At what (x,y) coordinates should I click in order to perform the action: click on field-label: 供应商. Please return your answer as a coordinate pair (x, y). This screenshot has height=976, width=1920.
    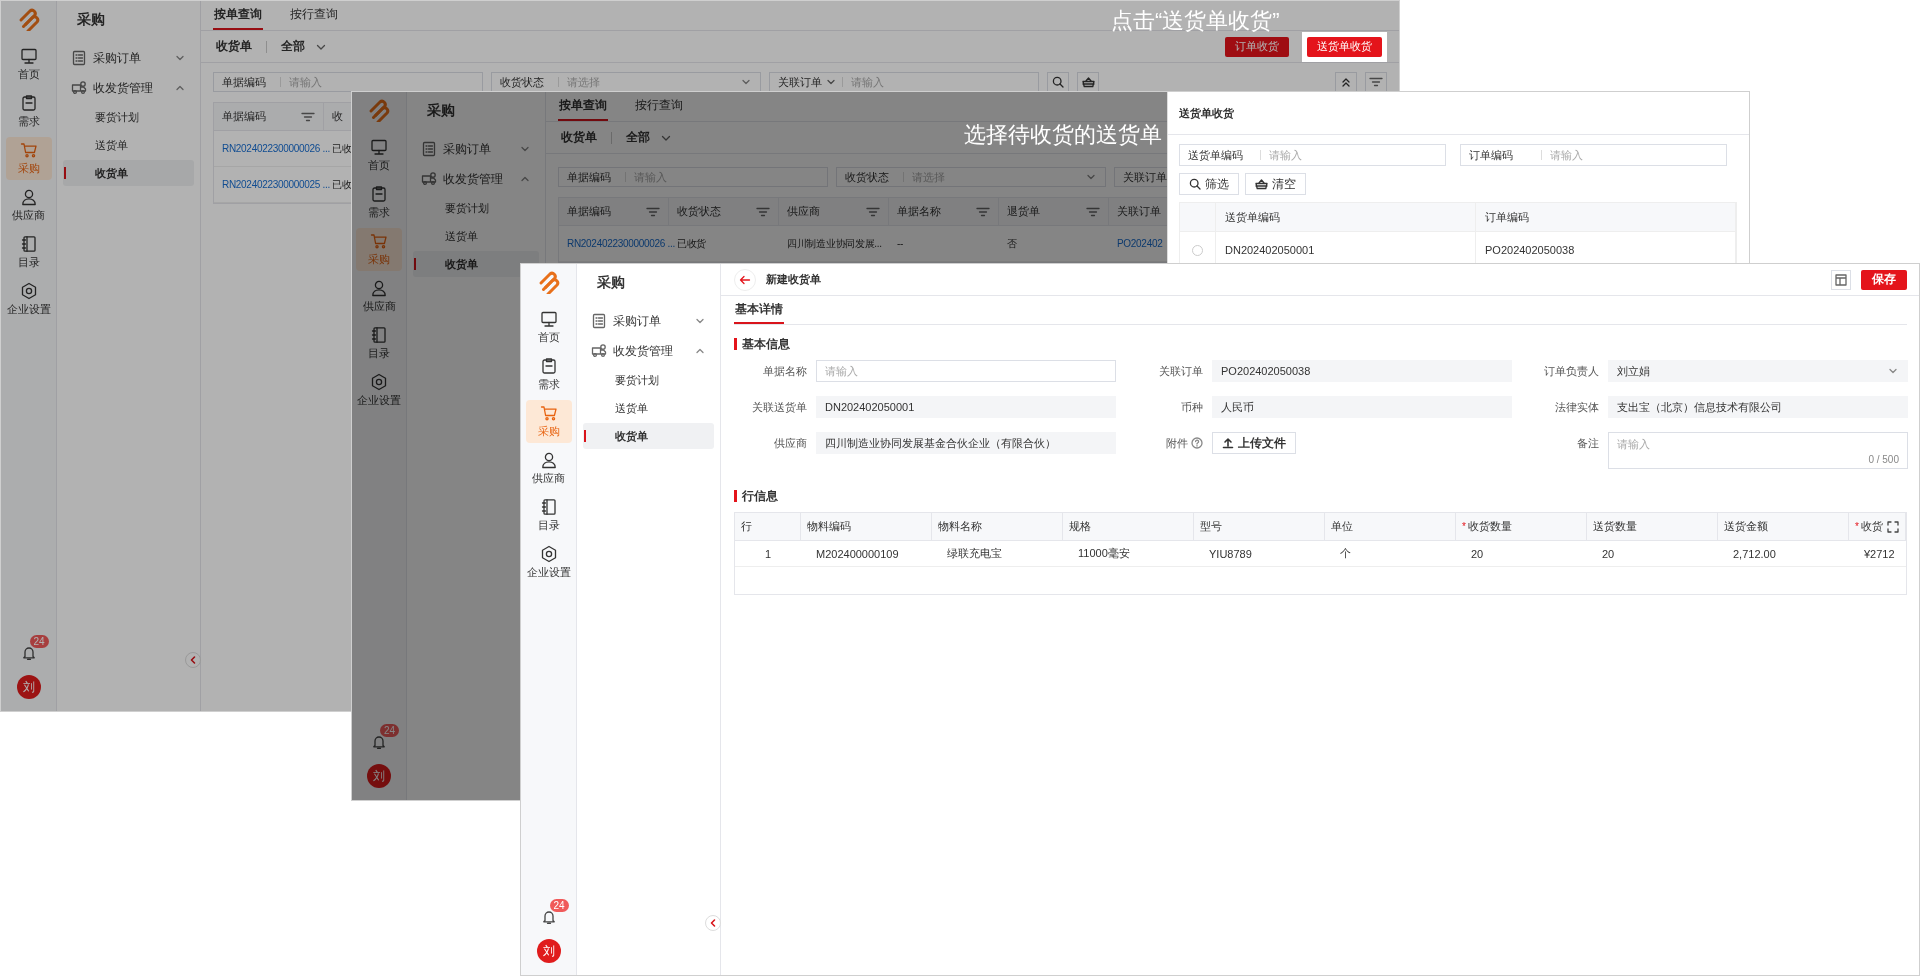
    Looking at the image, I should click on (790, 443).